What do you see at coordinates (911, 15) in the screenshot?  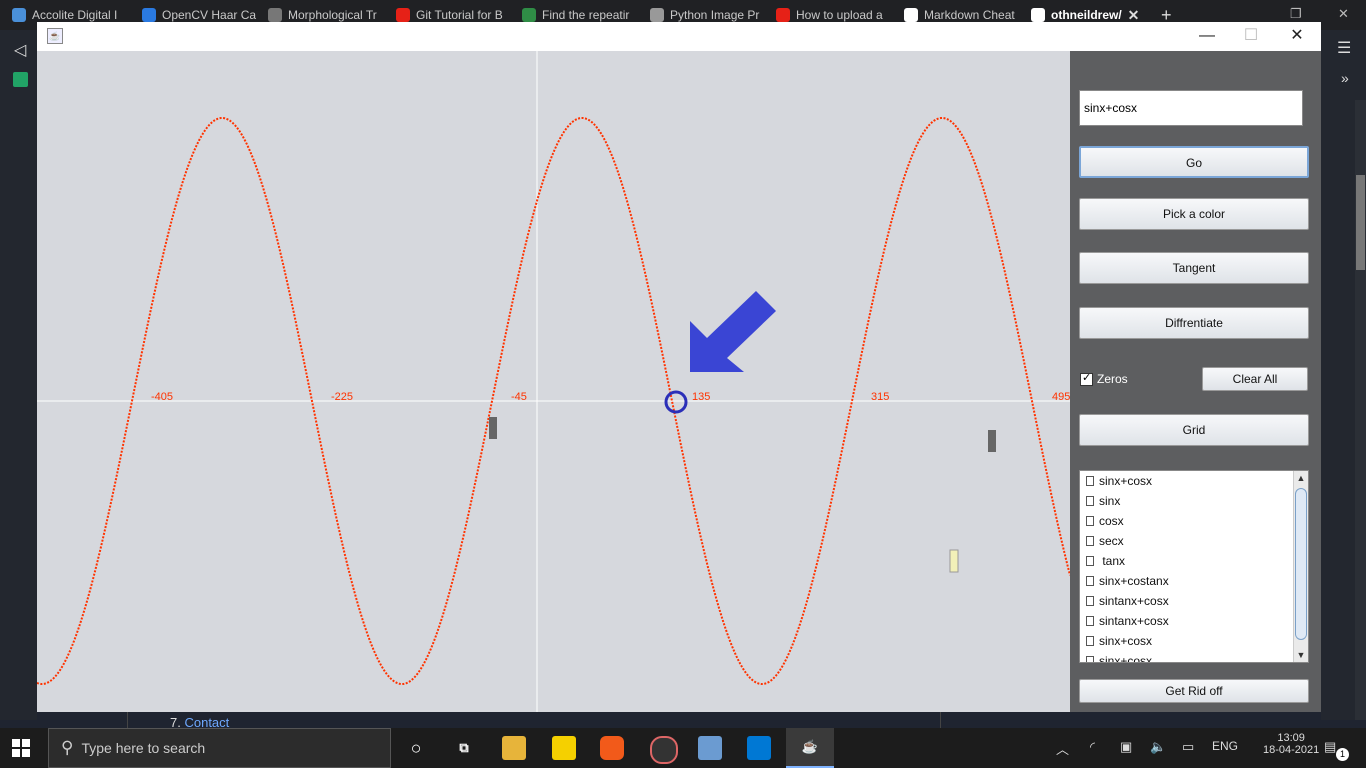 I see `github-icon` at bounding box center [911, 15].